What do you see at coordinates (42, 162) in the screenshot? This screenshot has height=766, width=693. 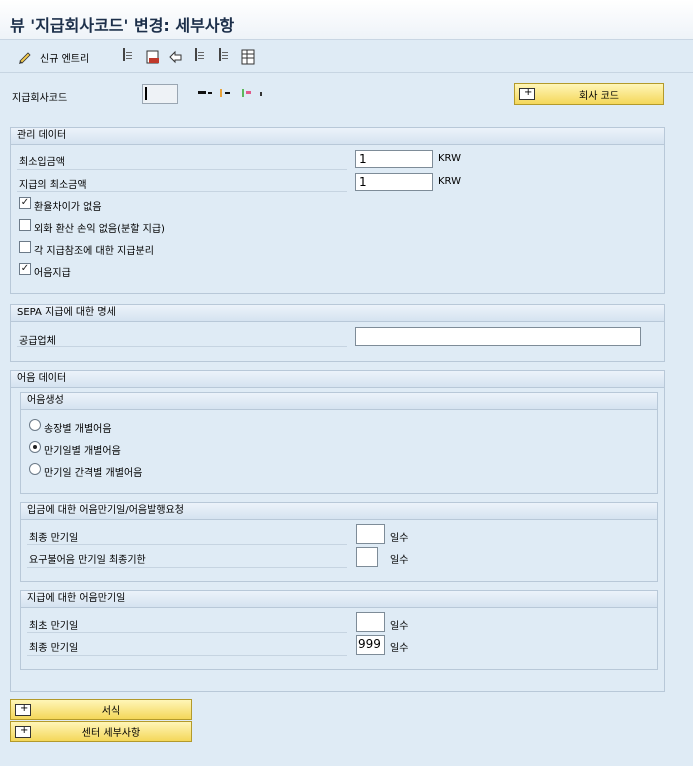 I see `min-receipt-label: 최소입금액` at bounding box center [42, 162].